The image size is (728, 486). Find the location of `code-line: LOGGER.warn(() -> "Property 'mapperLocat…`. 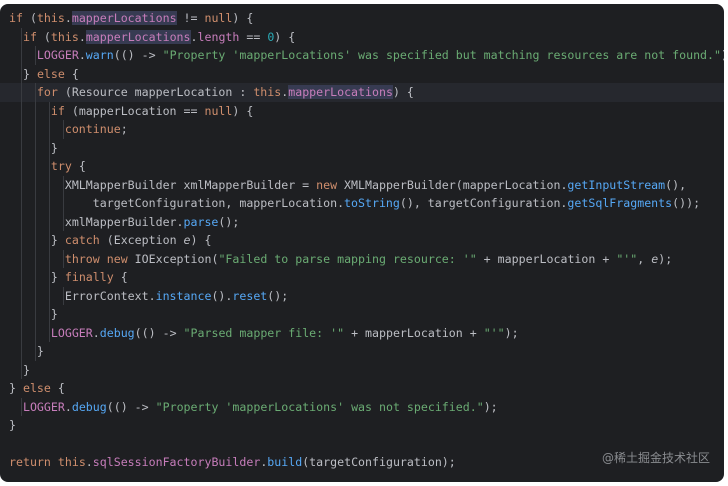

code-line: LOGGER.warn(() -> "Property 'mapperLocat… is located at coordinates (362, 55).